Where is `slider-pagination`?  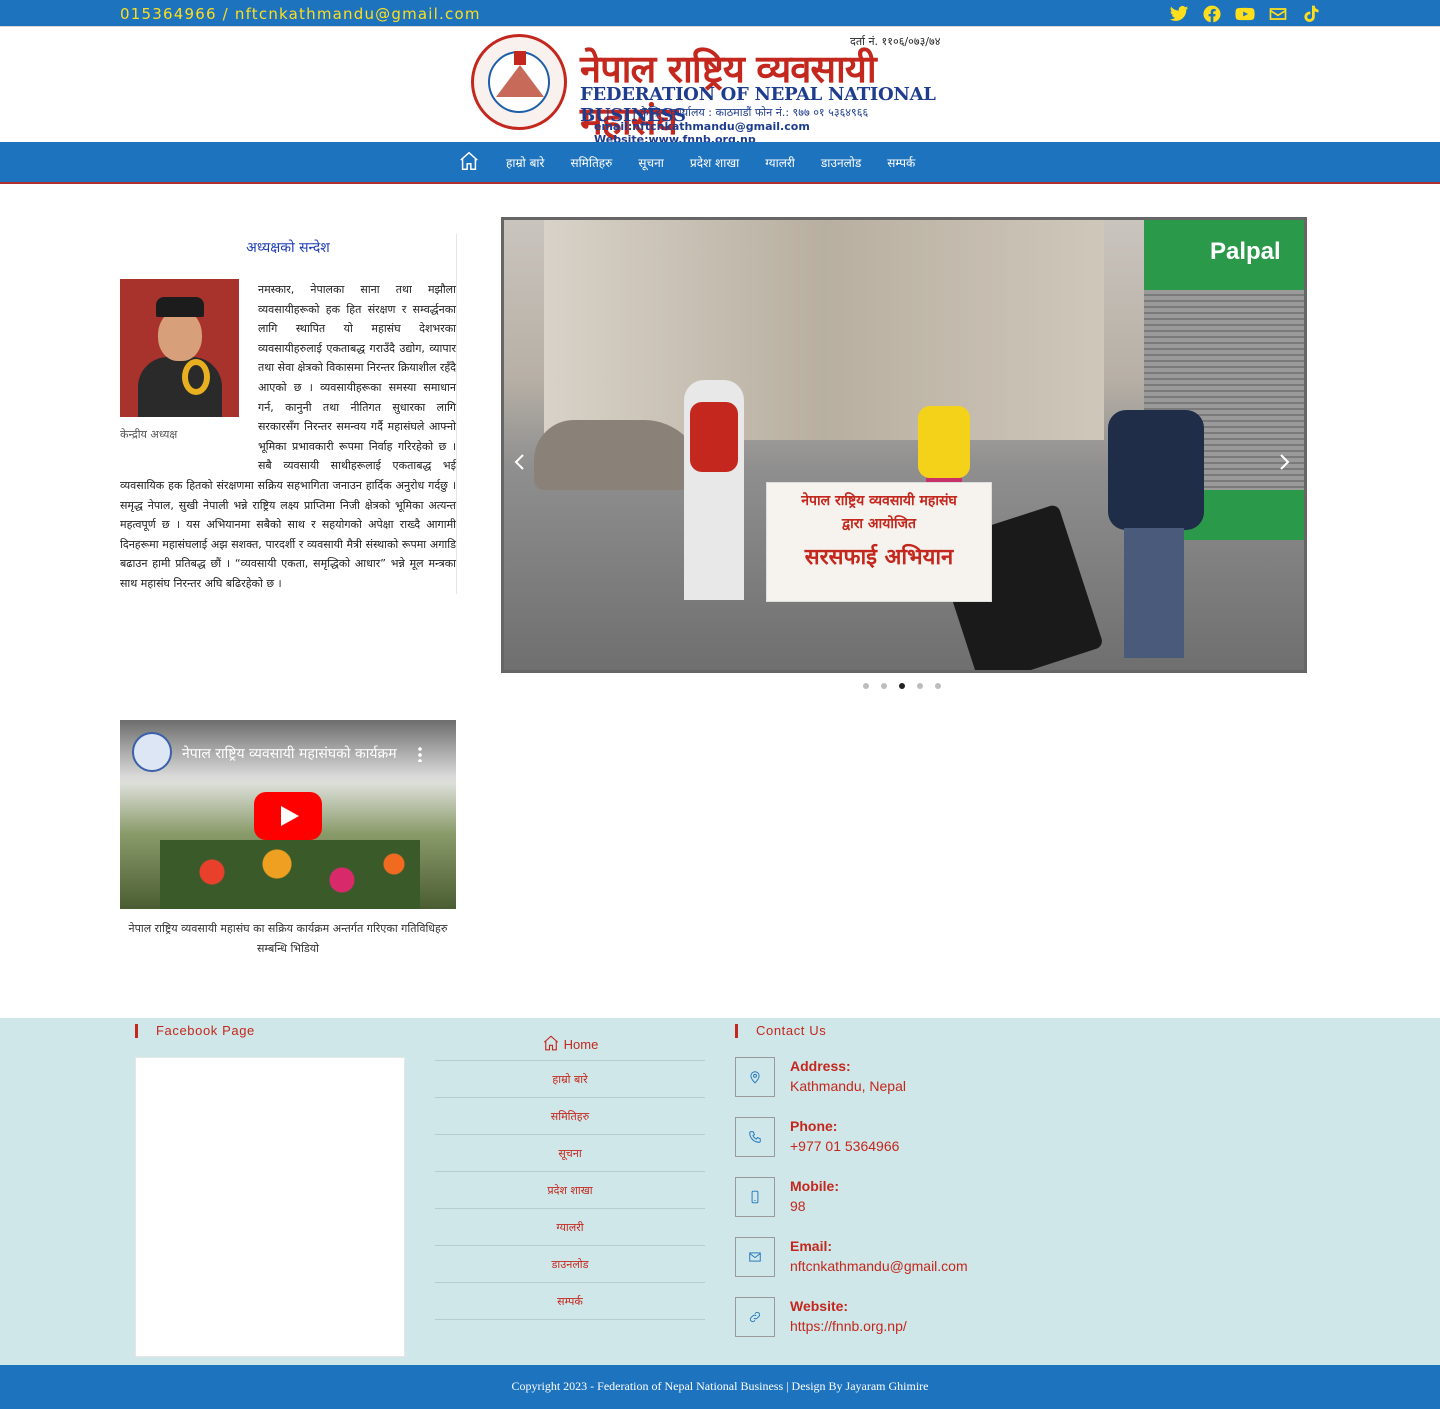 slider-pagination is located at coordinates (902, 686).